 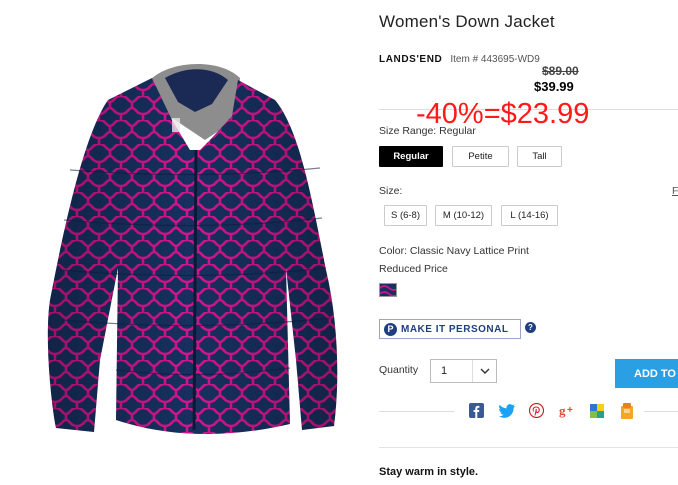 I want to click on original-price: $89.00, so click(x=560, y=71).